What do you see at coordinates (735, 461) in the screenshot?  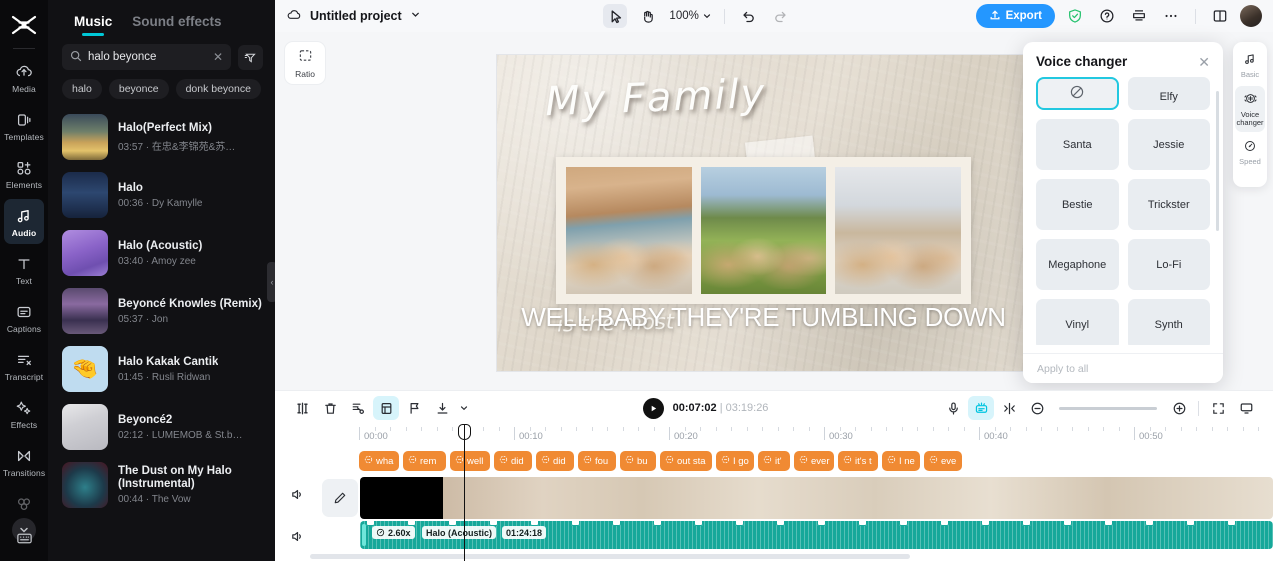 I see `caption-chip: I go` at bounding box center [735, 461].